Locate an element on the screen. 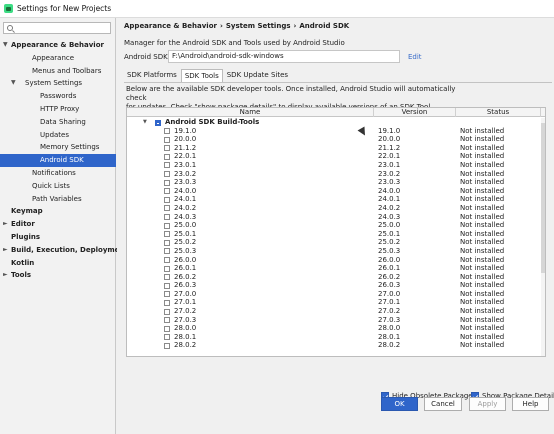 The image size is (554, 434). sidebar-item-keymap: Keymap is located at coordinates (58, 211).